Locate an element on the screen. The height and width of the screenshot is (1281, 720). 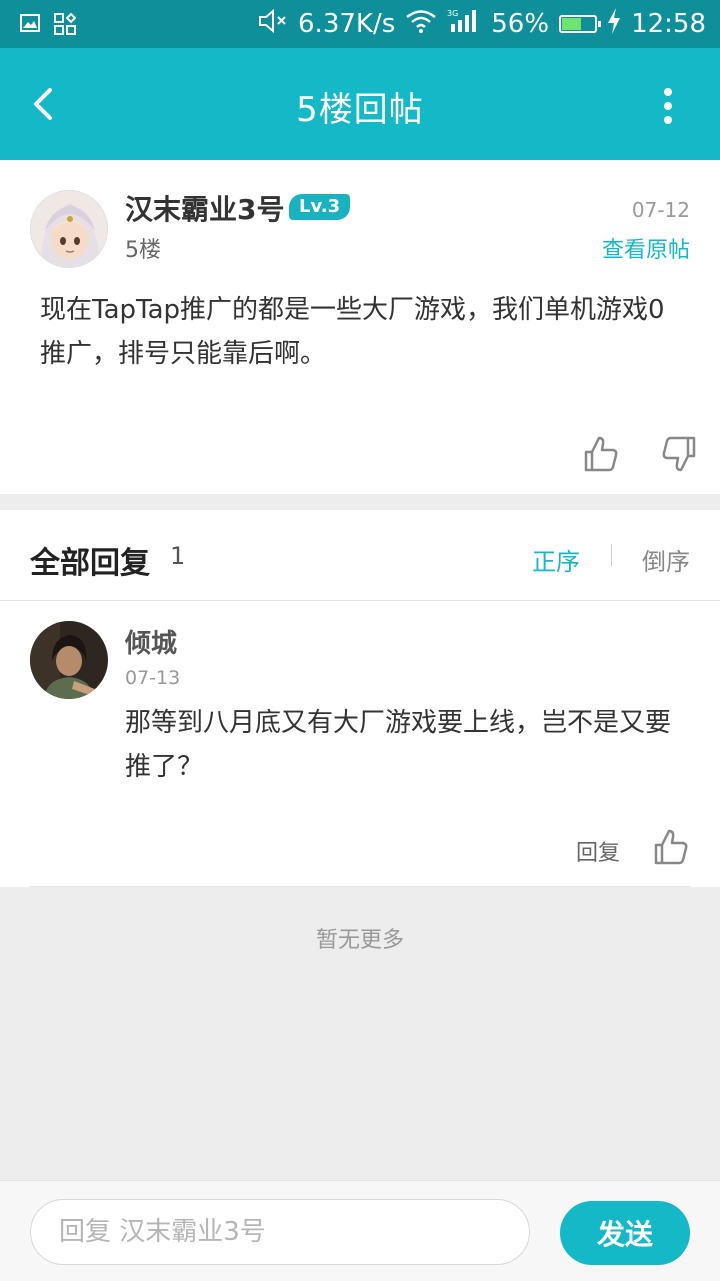
more-vertical-icon is located at coordinates (668, 106).